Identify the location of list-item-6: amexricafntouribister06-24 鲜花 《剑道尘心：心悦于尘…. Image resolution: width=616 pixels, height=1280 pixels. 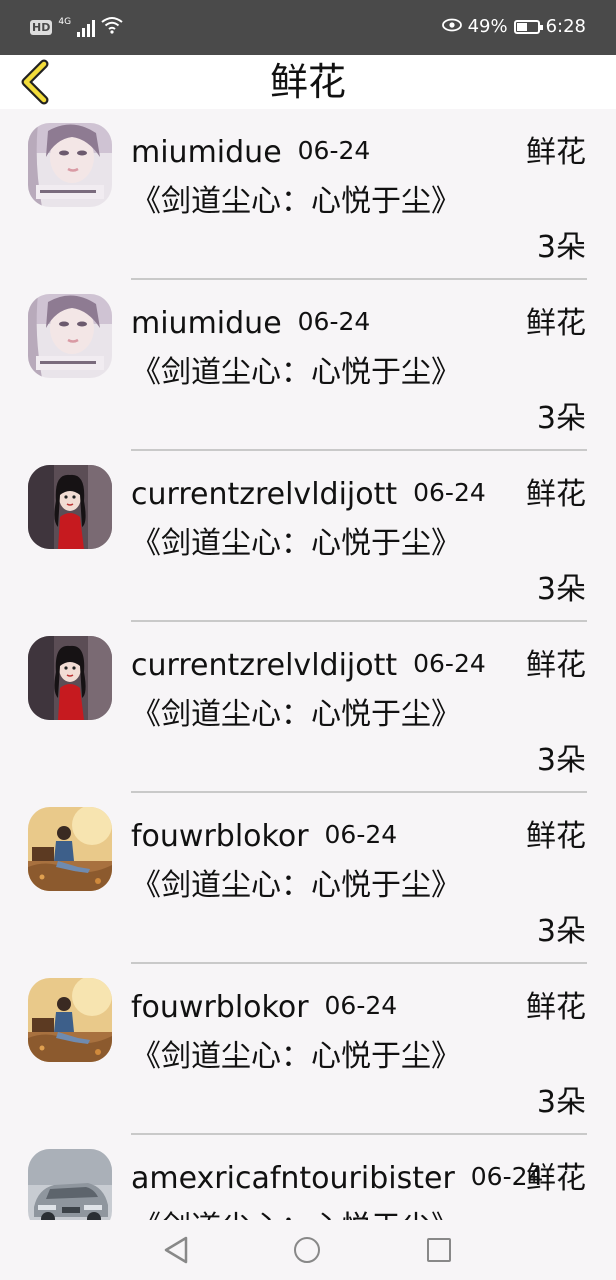
(308, 1177).